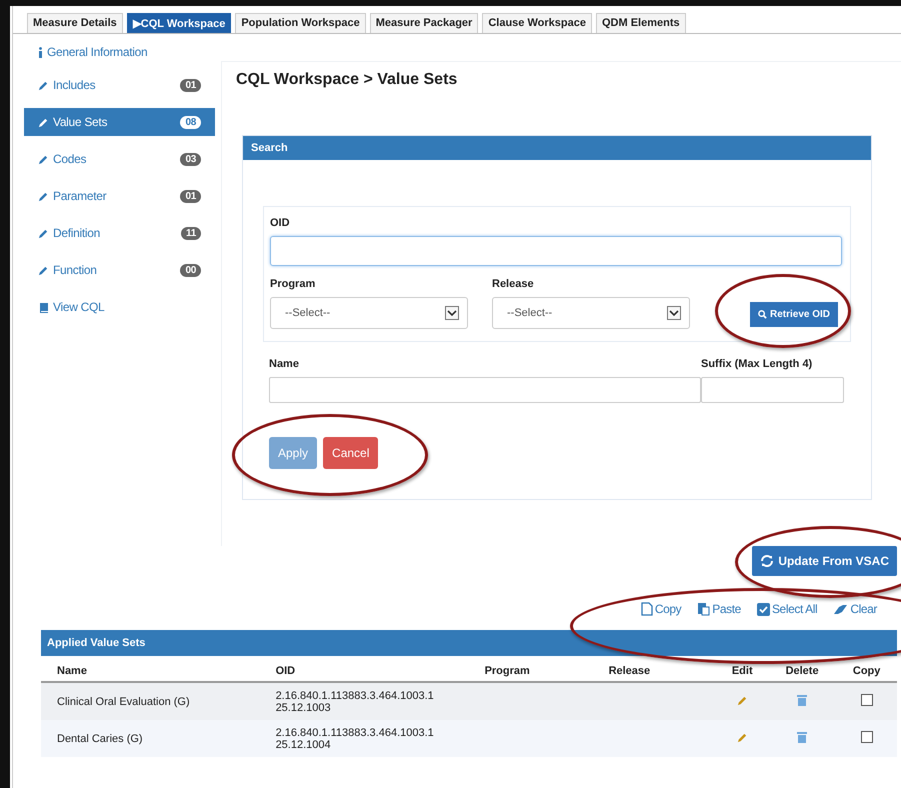  What do you see at coordinates (646, 609) in the screenshot?
I see `document-icon` at bounding box center [646, 609].